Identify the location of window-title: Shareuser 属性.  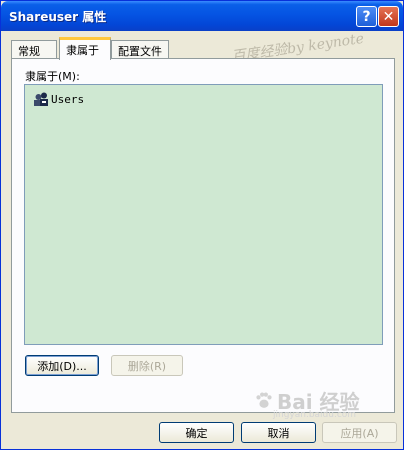
(58, 17).